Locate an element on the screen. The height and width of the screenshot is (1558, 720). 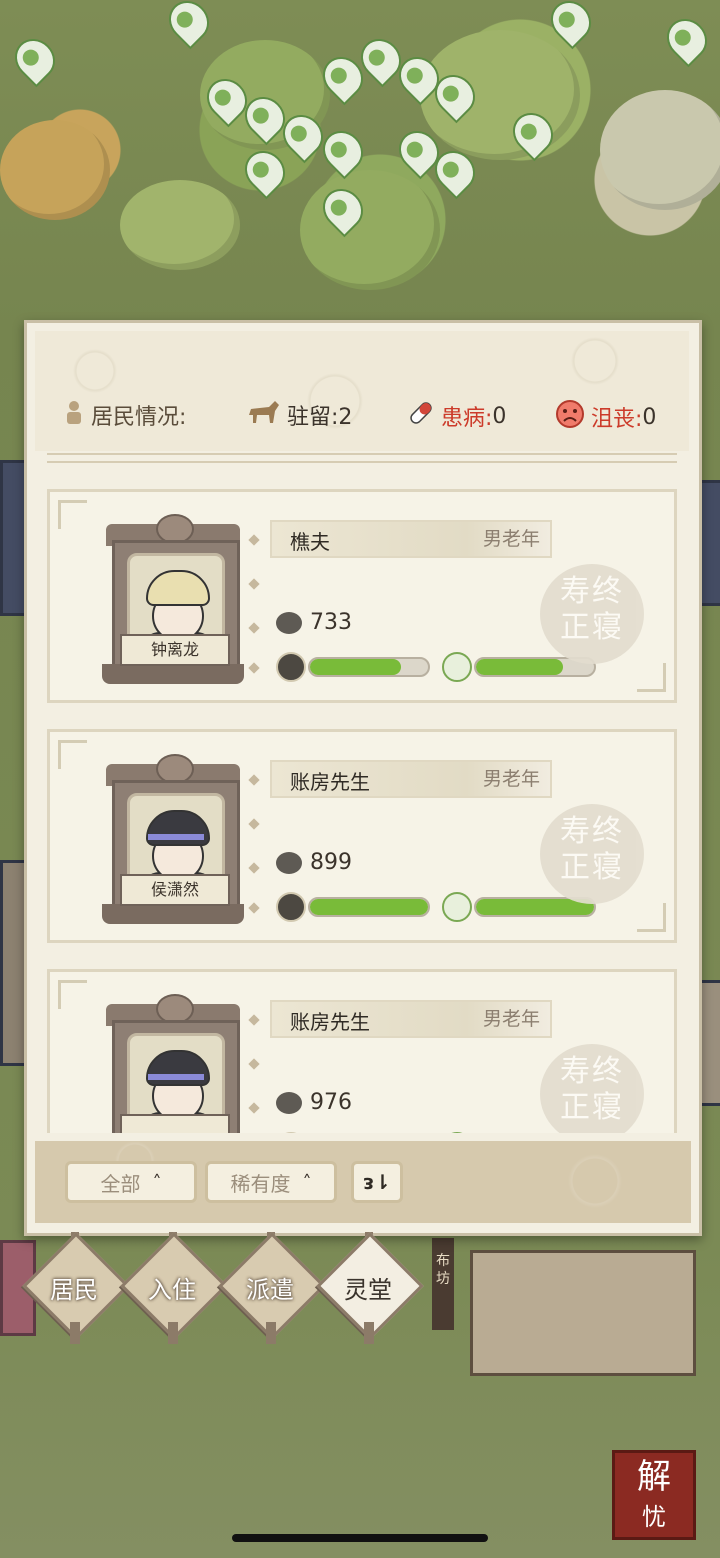
resident-status: 居民情况: is located at coordinates (124, 415).